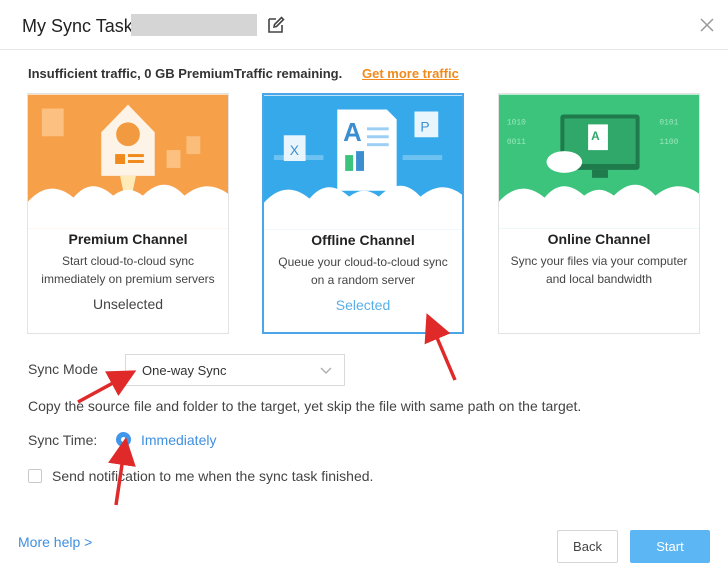 The width and height of the screenshot is (728, 585). I want to click on svg-text: P, so click(424, 126).